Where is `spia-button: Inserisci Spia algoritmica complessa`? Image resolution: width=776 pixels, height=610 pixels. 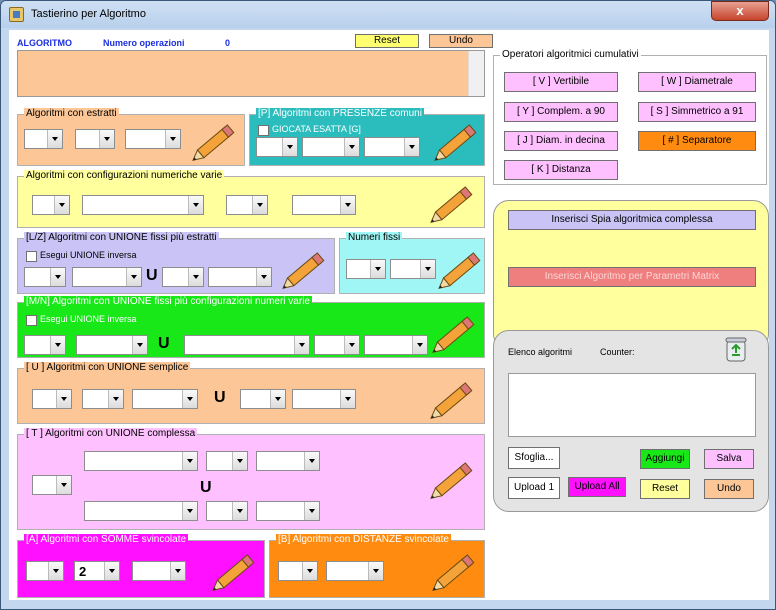 spia-button: Inserisci Spia algoritmica complessa is located at coordinates (632, 220).